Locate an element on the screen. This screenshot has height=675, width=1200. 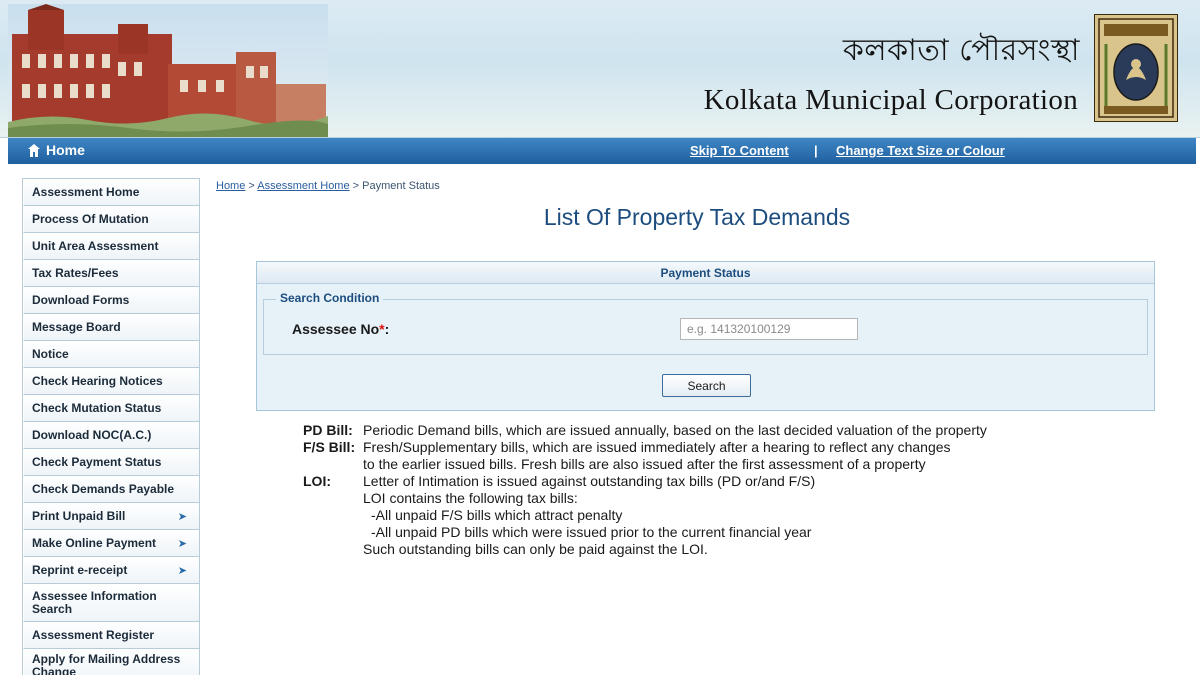
sidebar-item-tax-rates-fees: Tax Rates/Fees is located at coordinates (111, 273).